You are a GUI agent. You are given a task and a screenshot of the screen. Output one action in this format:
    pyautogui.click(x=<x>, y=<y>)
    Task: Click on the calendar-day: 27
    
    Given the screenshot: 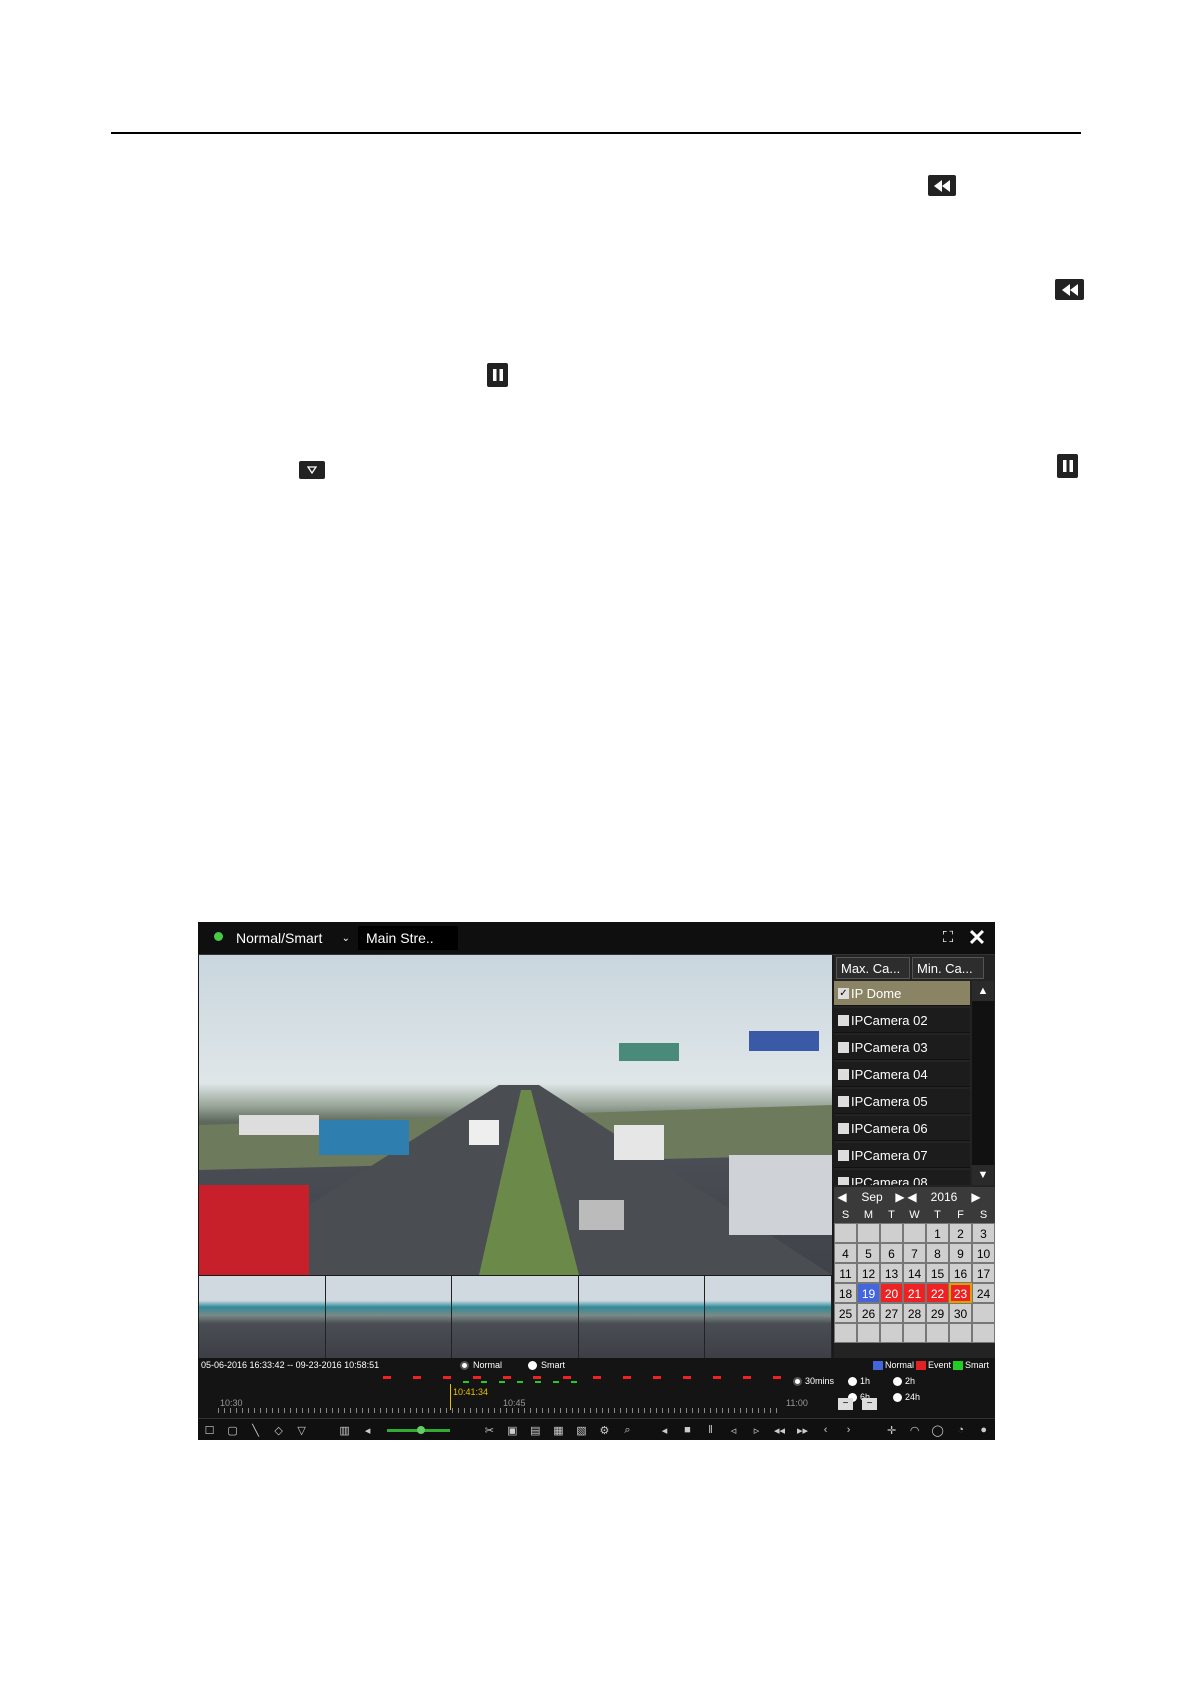 What is the action you would take?
    pyautogui.click(x=891, y=1313)
    